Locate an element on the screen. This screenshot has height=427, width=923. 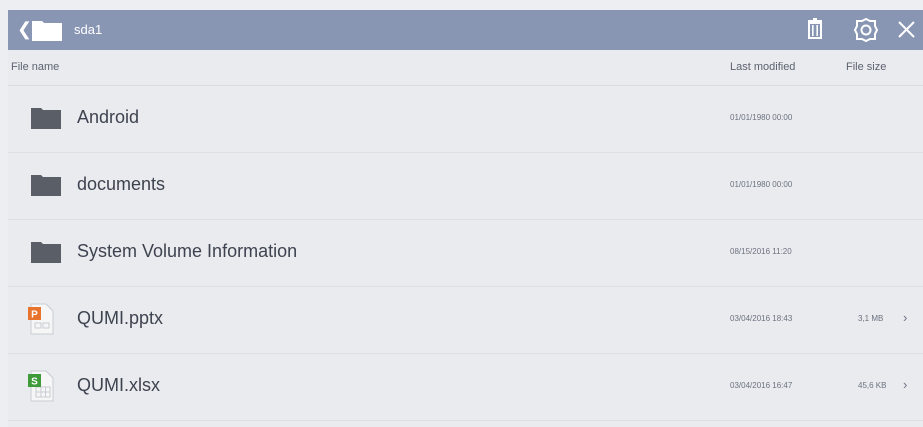
file-modified: 03/04/2016 18:43 is located at coordinates (761, 318).